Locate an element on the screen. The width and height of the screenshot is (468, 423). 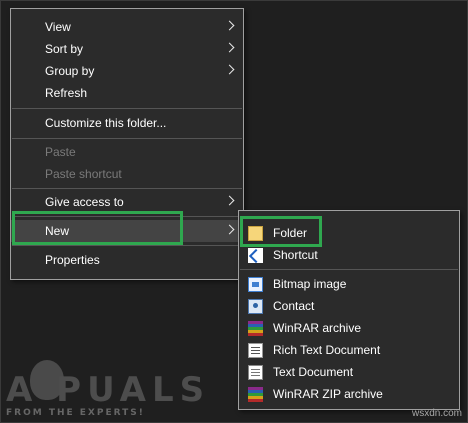
bitmap-icon is located at coordinates (255, 284).